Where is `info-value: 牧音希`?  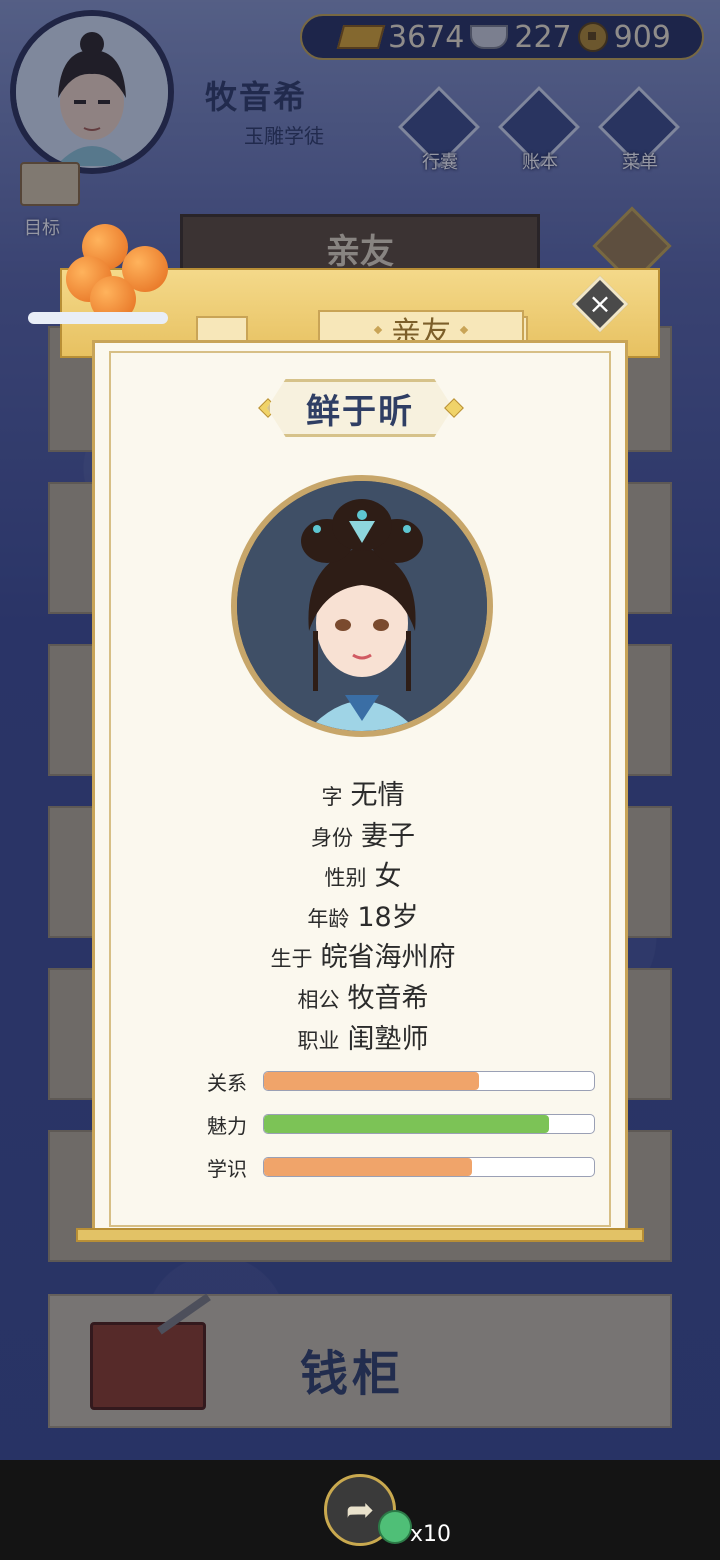 info-value: 牧音希 is located at coordinates (388, 998).